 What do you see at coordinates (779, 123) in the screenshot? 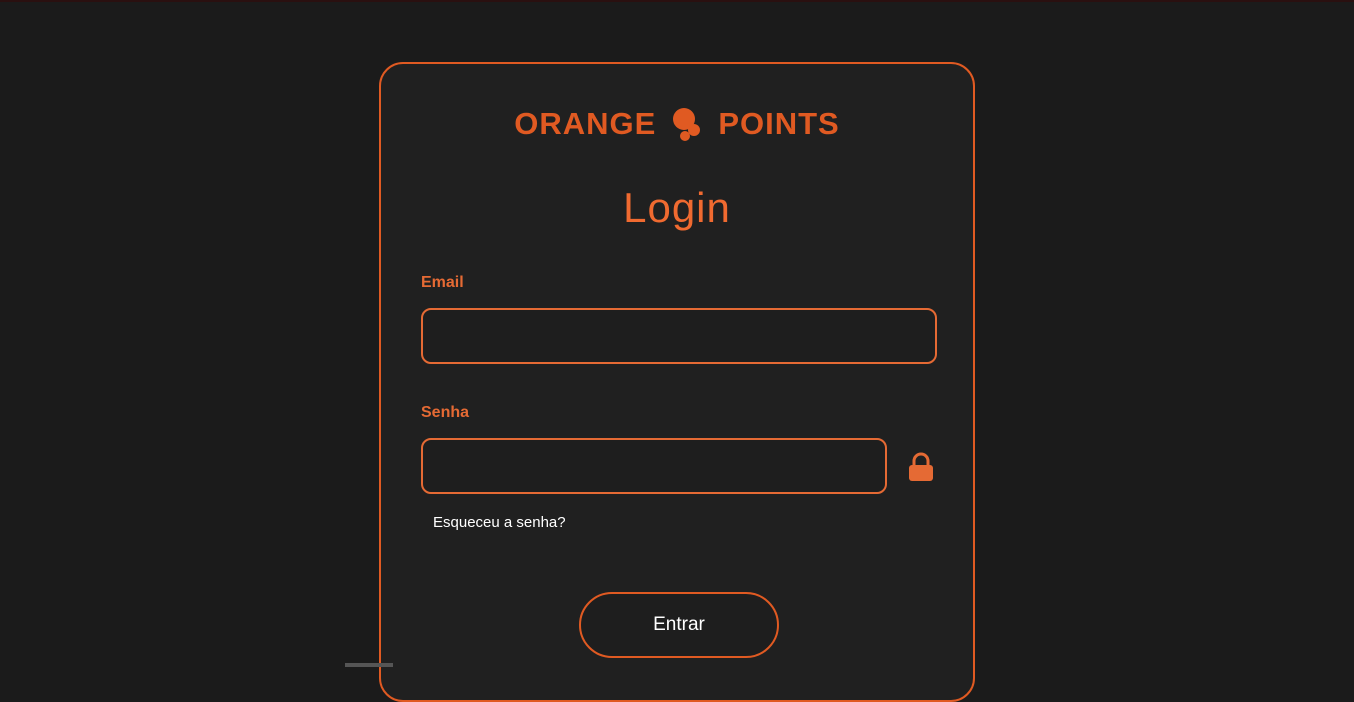
I see `brand-name-right: POINTS` at bounding box center [779, 123].